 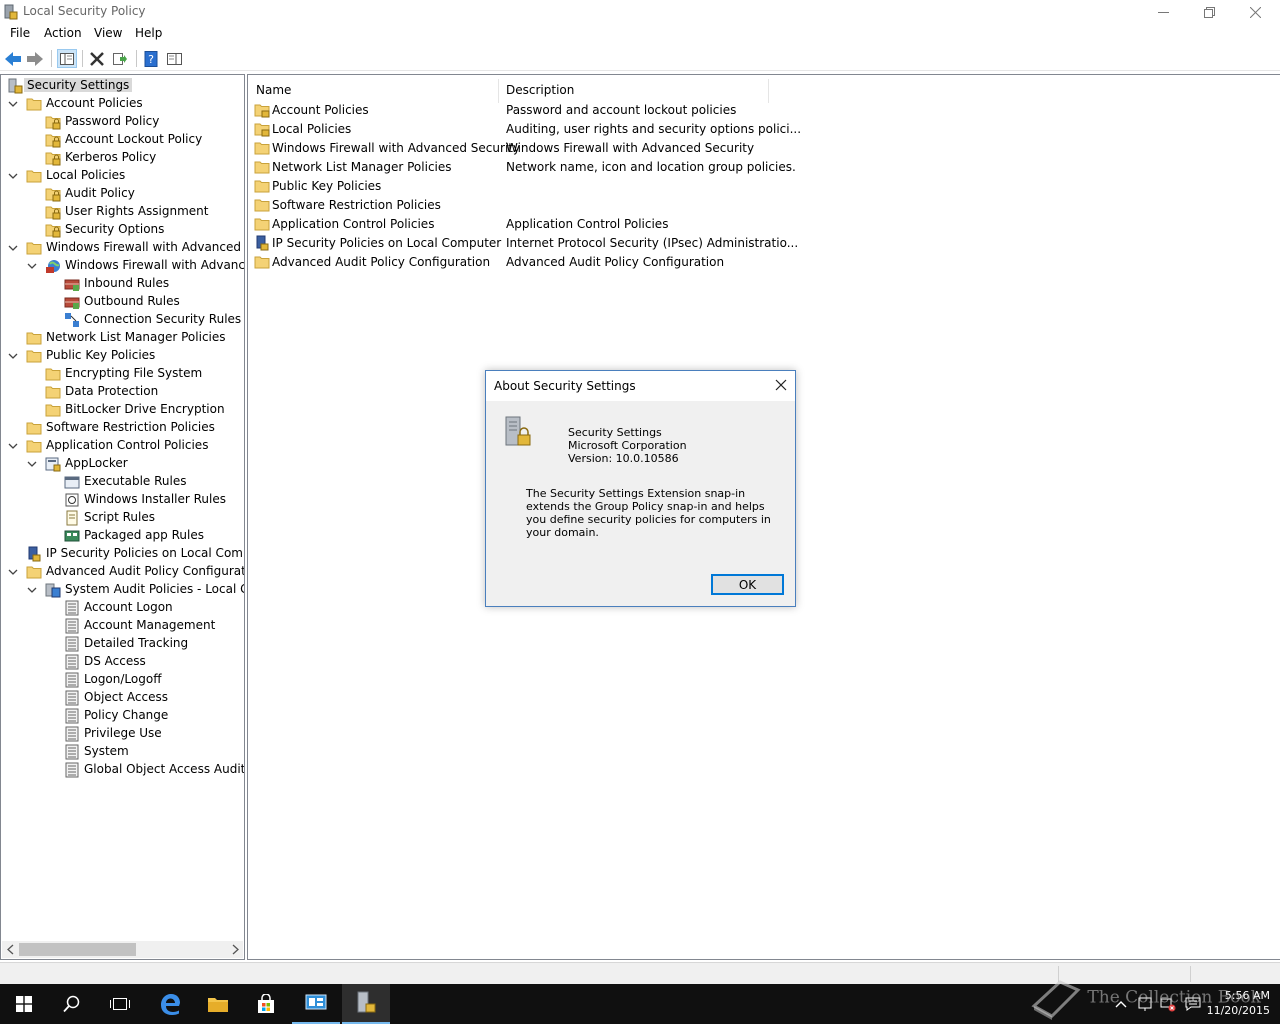 What do you see at coordinates (122, 770) in the screenshot?
I see `tree-item-global-object-access: Global Object Access Auditing` at bounding box center [122, 770].